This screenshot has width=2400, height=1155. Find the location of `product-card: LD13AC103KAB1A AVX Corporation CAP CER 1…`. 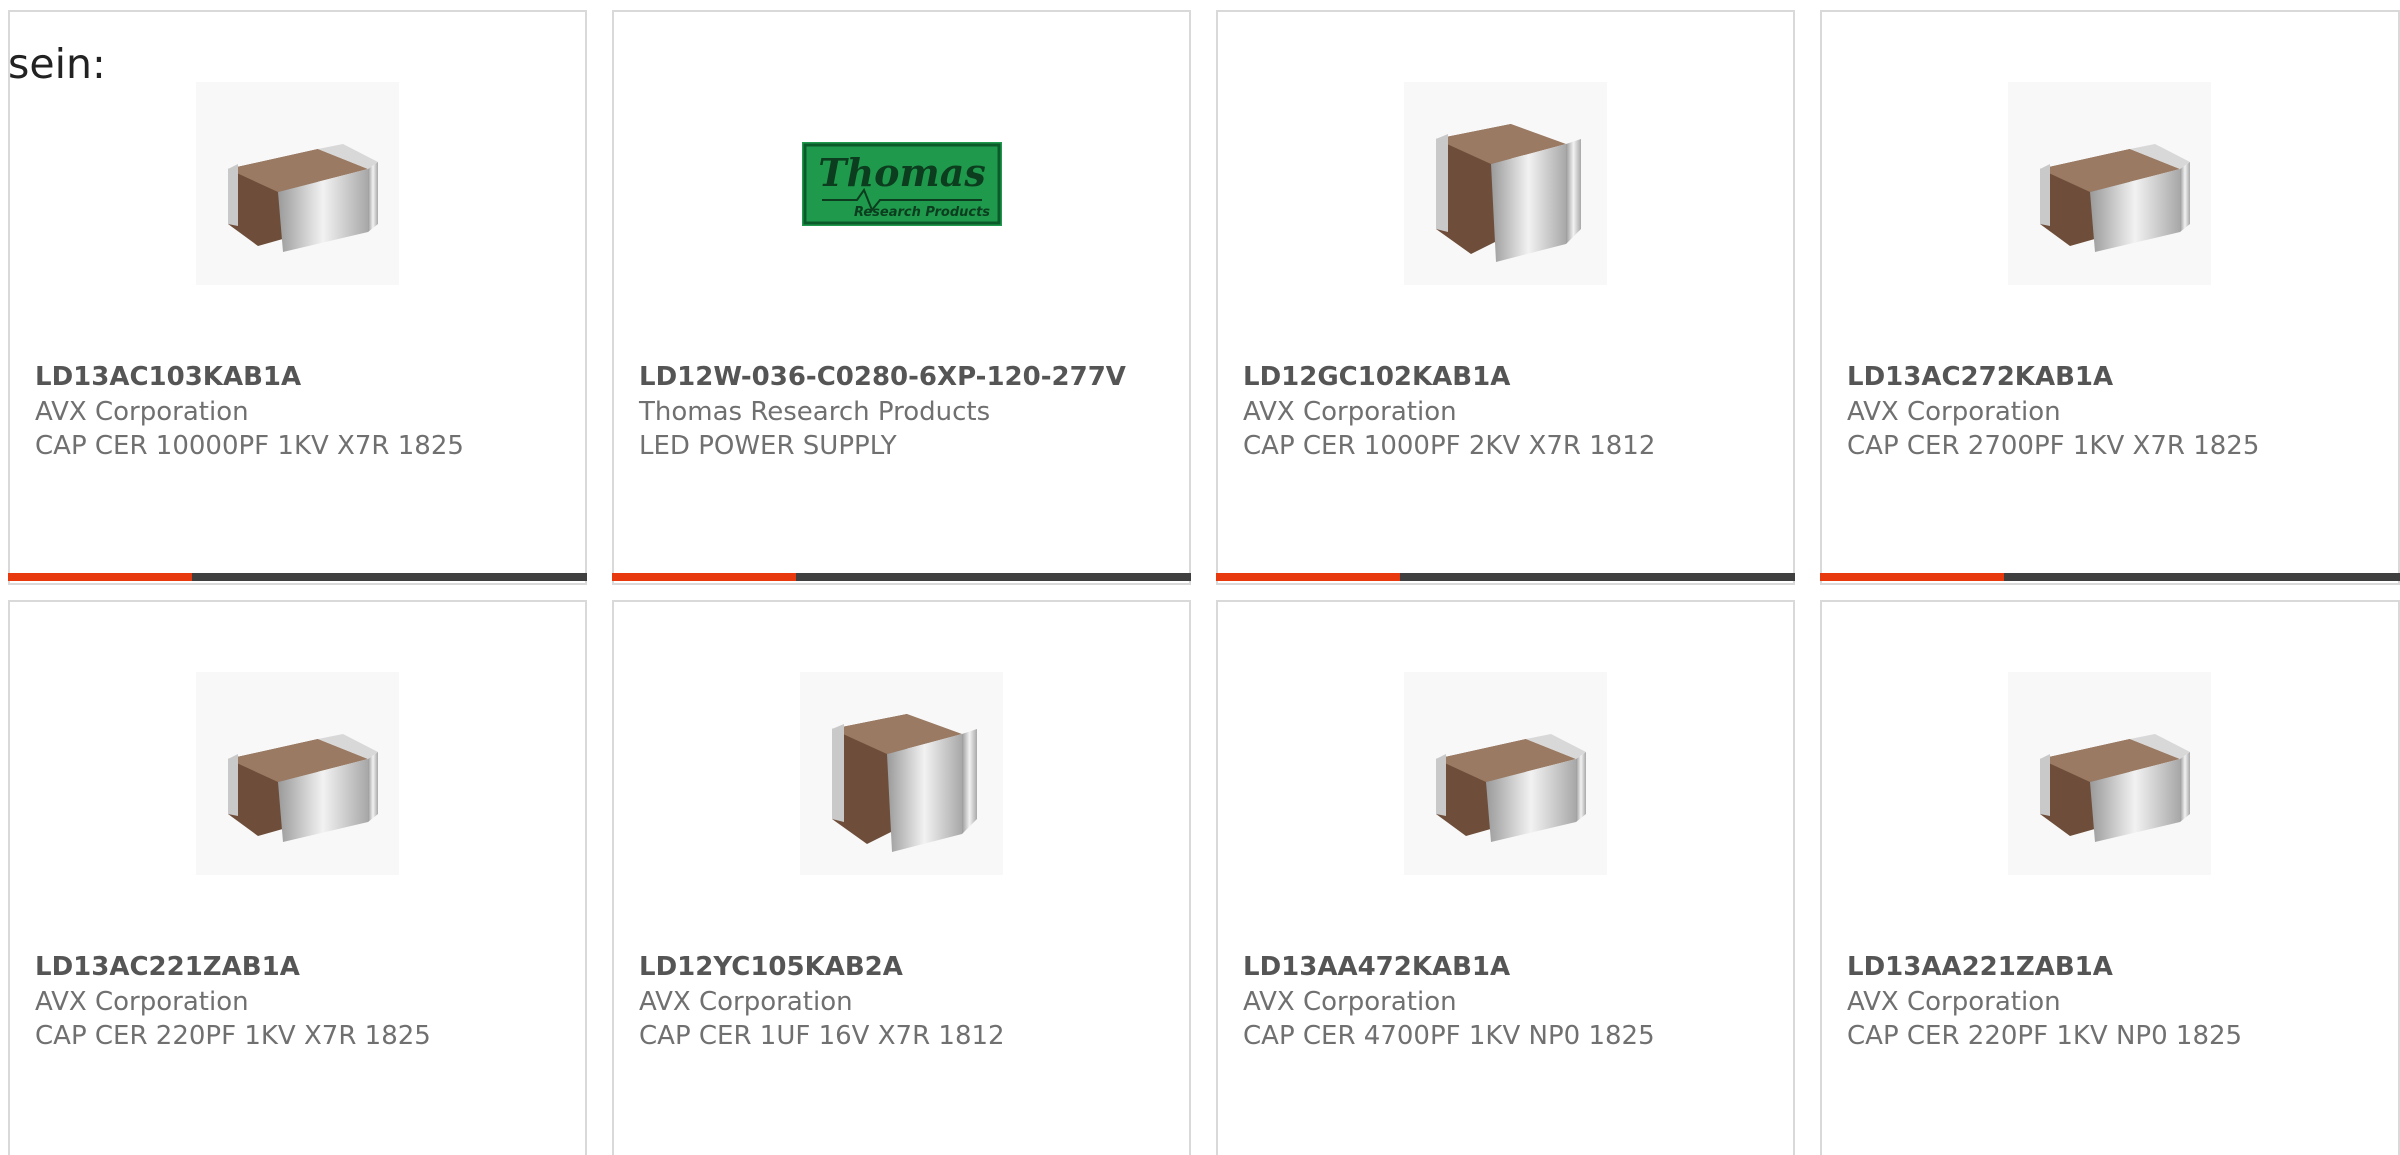

product-card: LD13AC103KAB1A AVX Corporation CAP CER 1… is located at coordinates (297, 297).